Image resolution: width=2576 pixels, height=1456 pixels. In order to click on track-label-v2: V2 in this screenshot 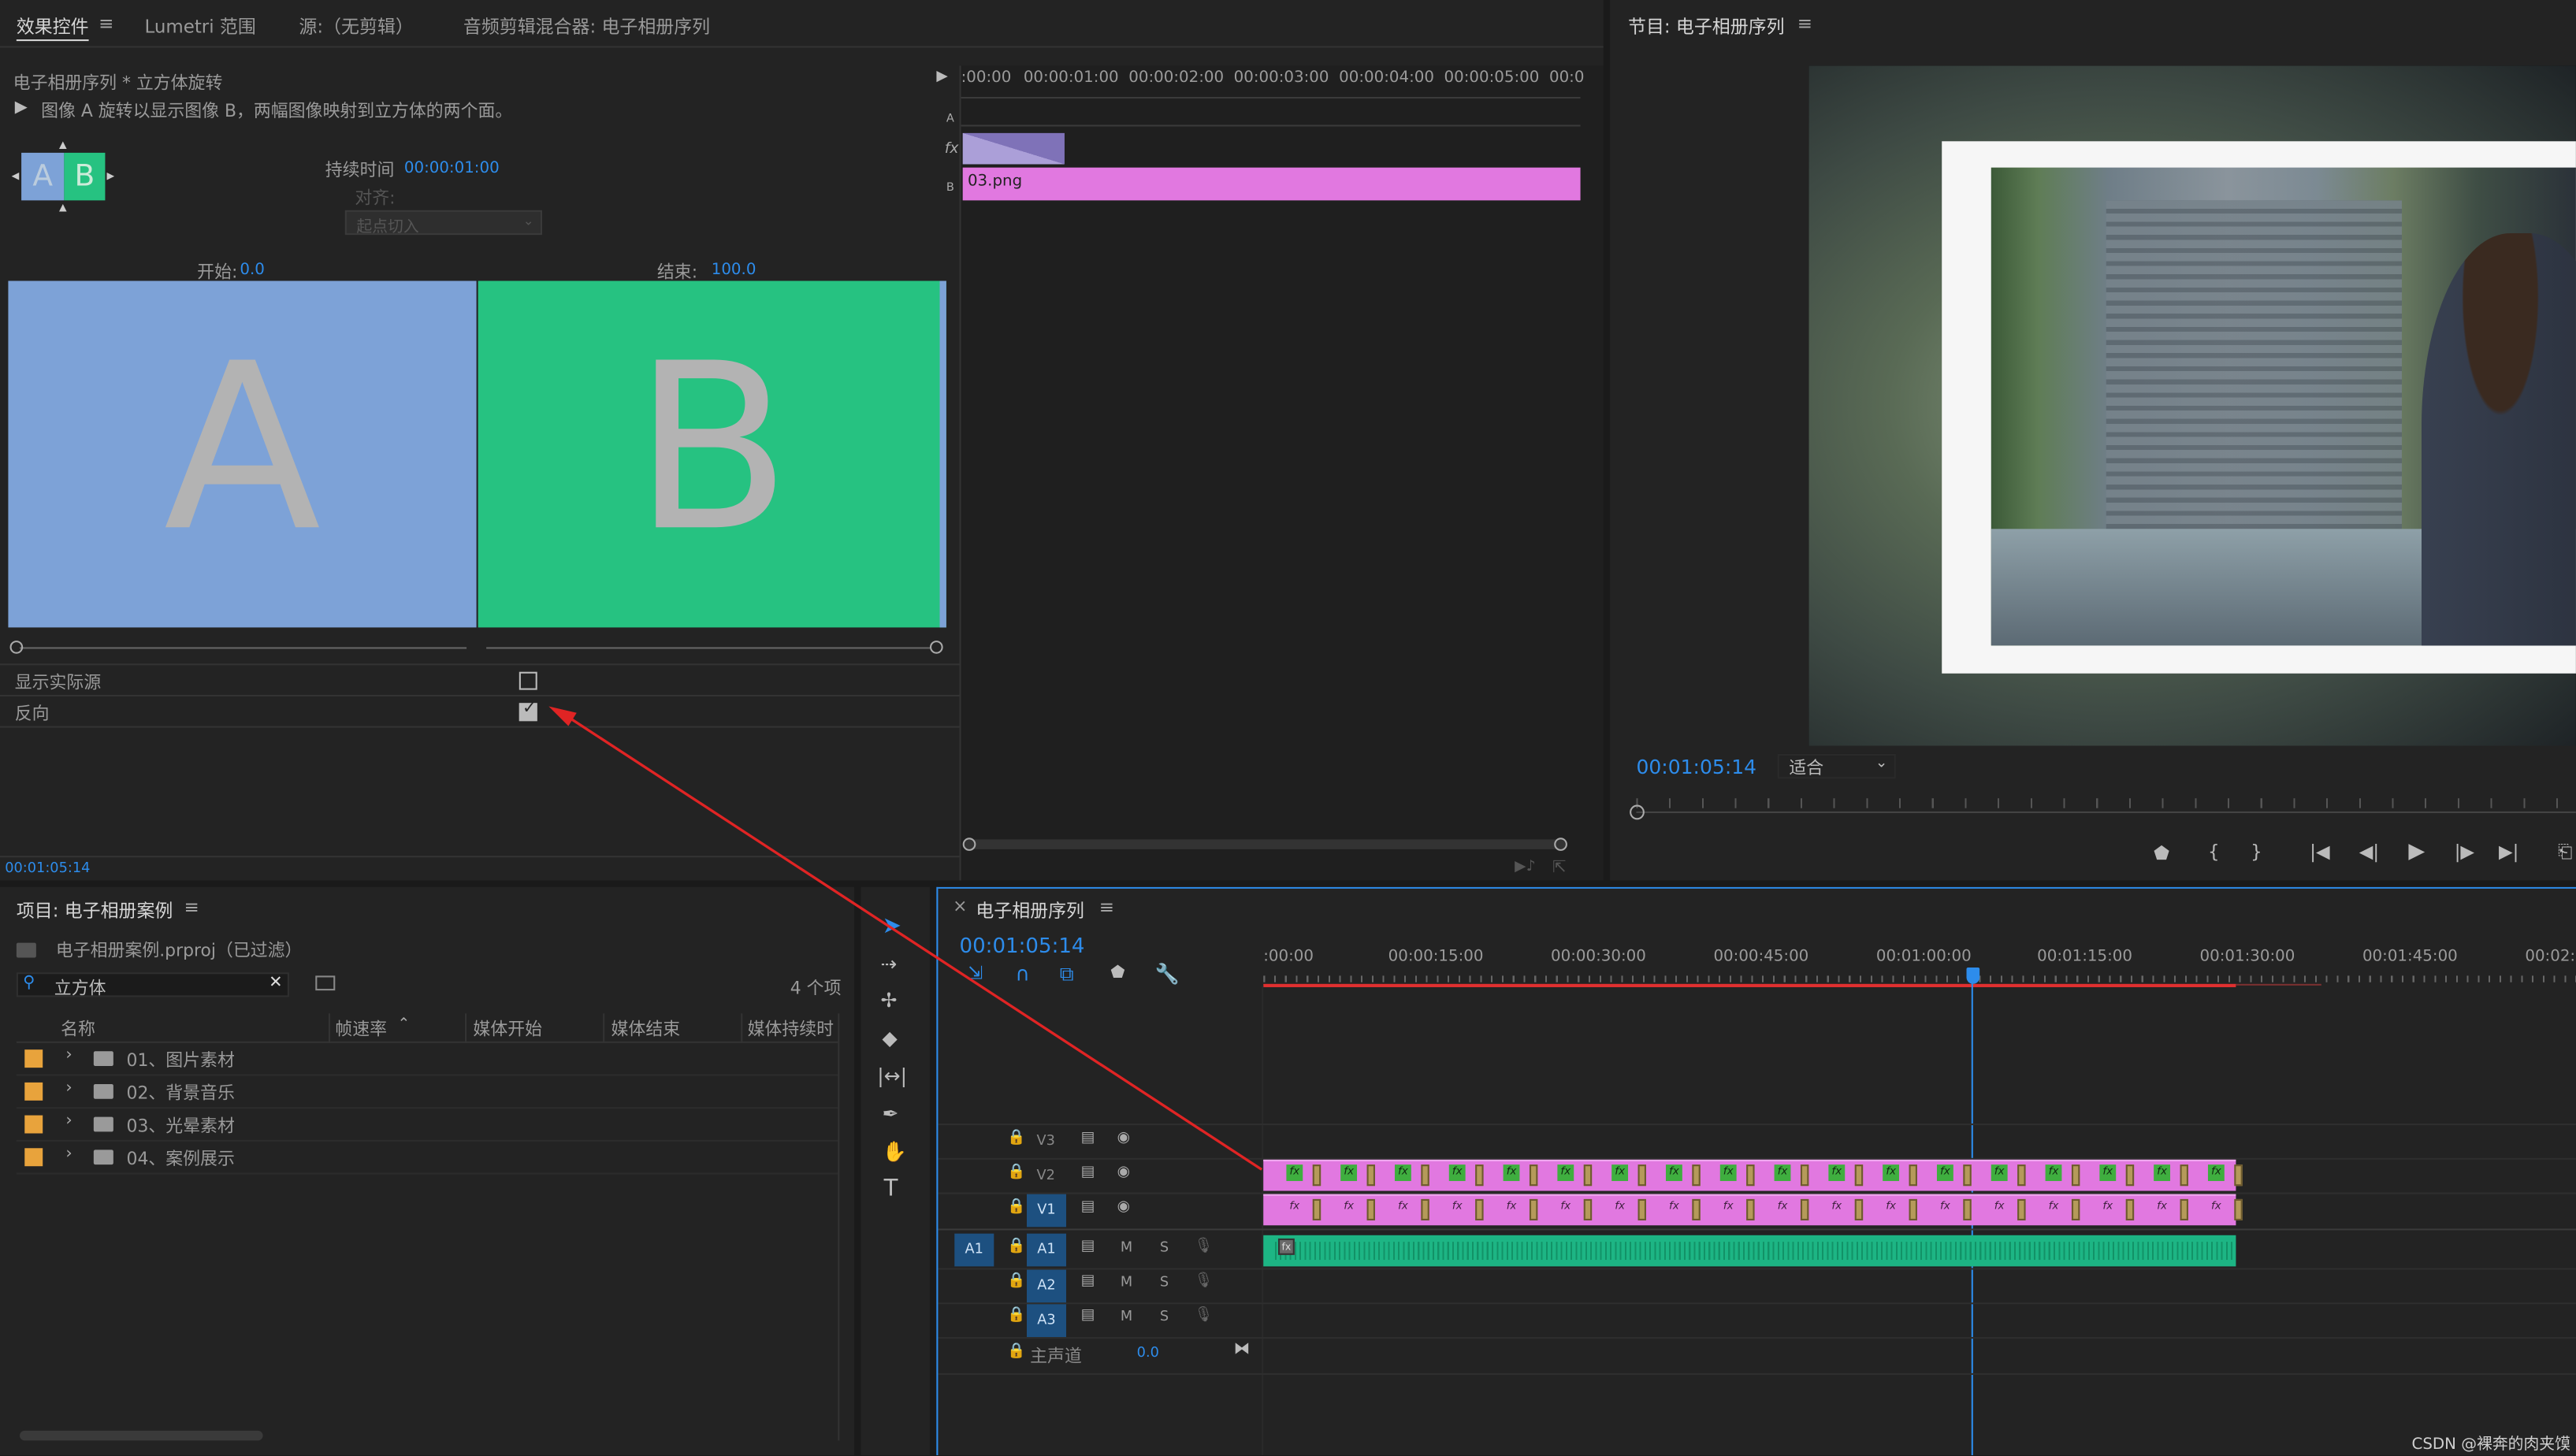, I will do `click(1046, 1176)`.